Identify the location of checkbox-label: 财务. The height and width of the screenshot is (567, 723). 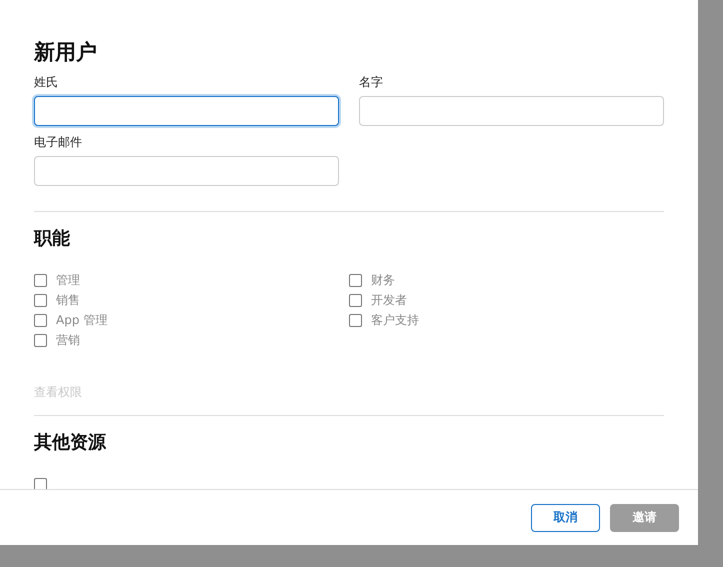
(383, 280).